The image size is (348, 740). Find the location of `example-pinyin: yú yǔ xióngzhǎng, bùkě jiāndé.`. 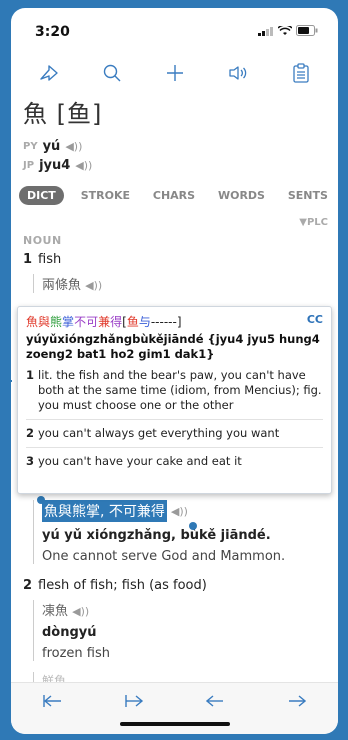

example-pinyin: yú yǔ xióngzhǎng, bùkě jiāndé. is located at coordinates (156, 535).